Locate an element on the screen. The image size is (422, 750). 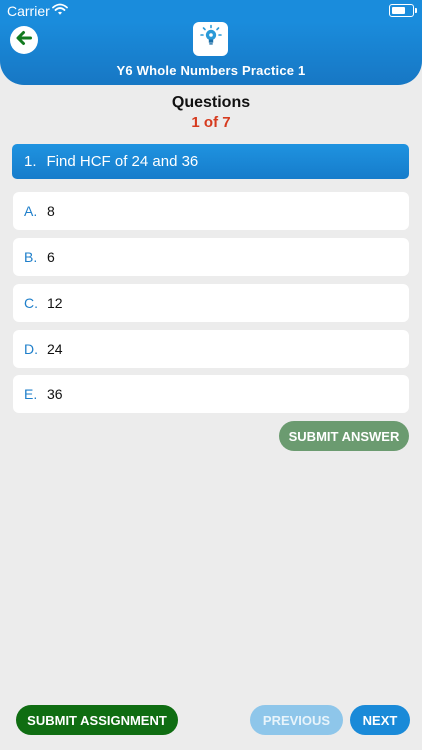
option-letter: C. is located at coordinates (31, 303).